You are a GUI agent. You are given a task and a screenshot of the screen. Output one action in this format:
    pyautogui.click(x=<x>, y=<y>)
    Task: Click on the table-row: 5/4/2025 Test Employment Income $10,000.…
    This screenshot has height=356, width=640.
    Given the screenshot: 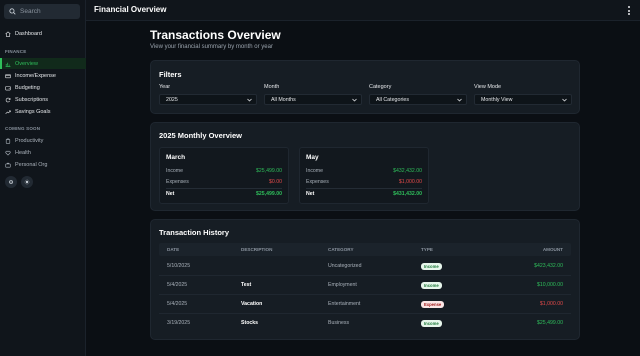 What is the action you would take?
    pyautogui.click(x=365, y=285)
    